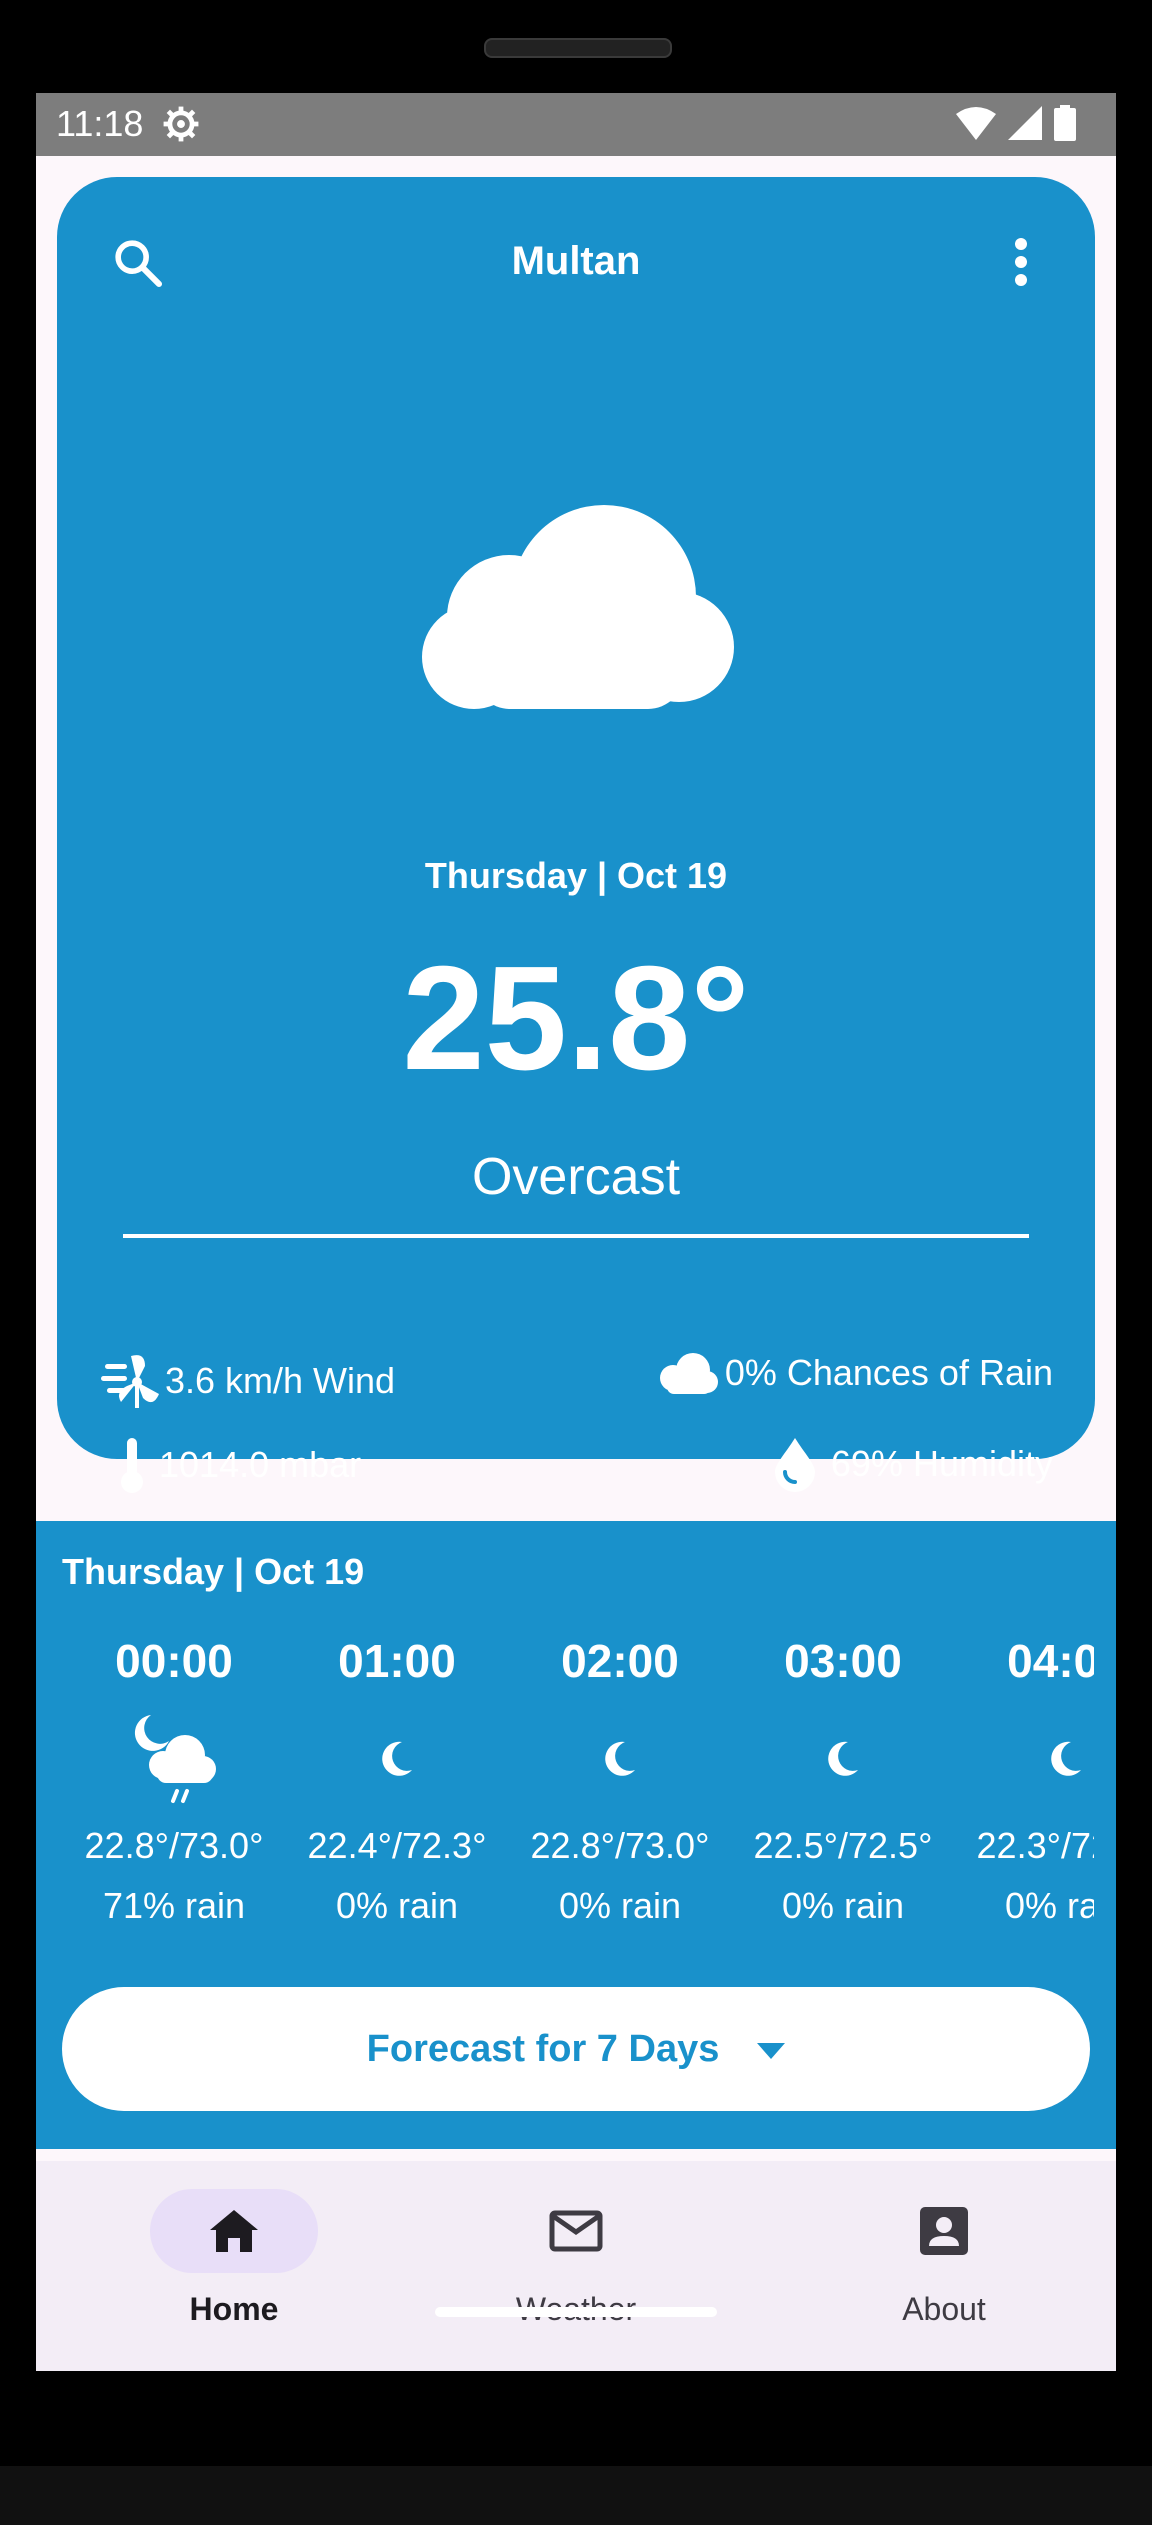 Image resolution: width=1152 pixels, height=2525 pixels. What do you see at coordinates (620, 1779) in the screenshot?
I see `hour-item: 02:00 22.8°/73.0° 0% rain` at bounding box center [620, 1779].